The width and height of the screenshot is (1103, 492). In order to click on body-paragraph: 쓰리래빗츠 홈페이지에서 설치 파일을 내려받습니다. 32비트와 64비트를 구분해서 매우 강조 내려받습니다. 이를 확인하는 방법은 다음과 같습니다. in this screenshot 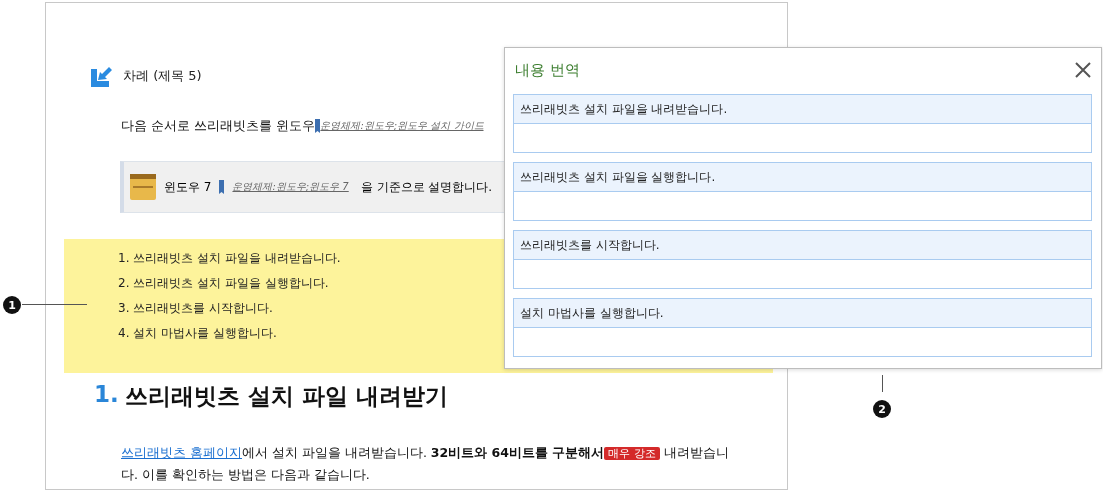, I will do `click(425, 464)`.